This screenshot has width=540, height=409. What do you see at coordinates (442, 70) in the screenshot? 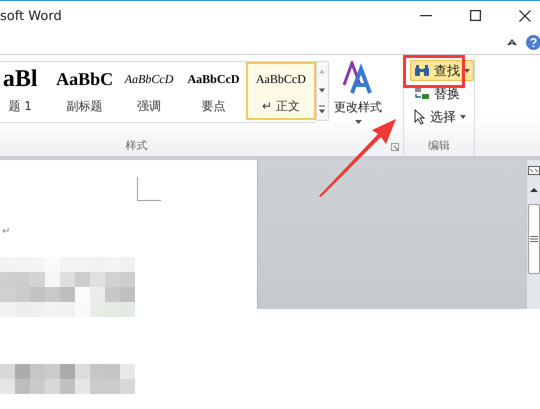
I see `editing-button: 查找` at bounding box center [442, 70].